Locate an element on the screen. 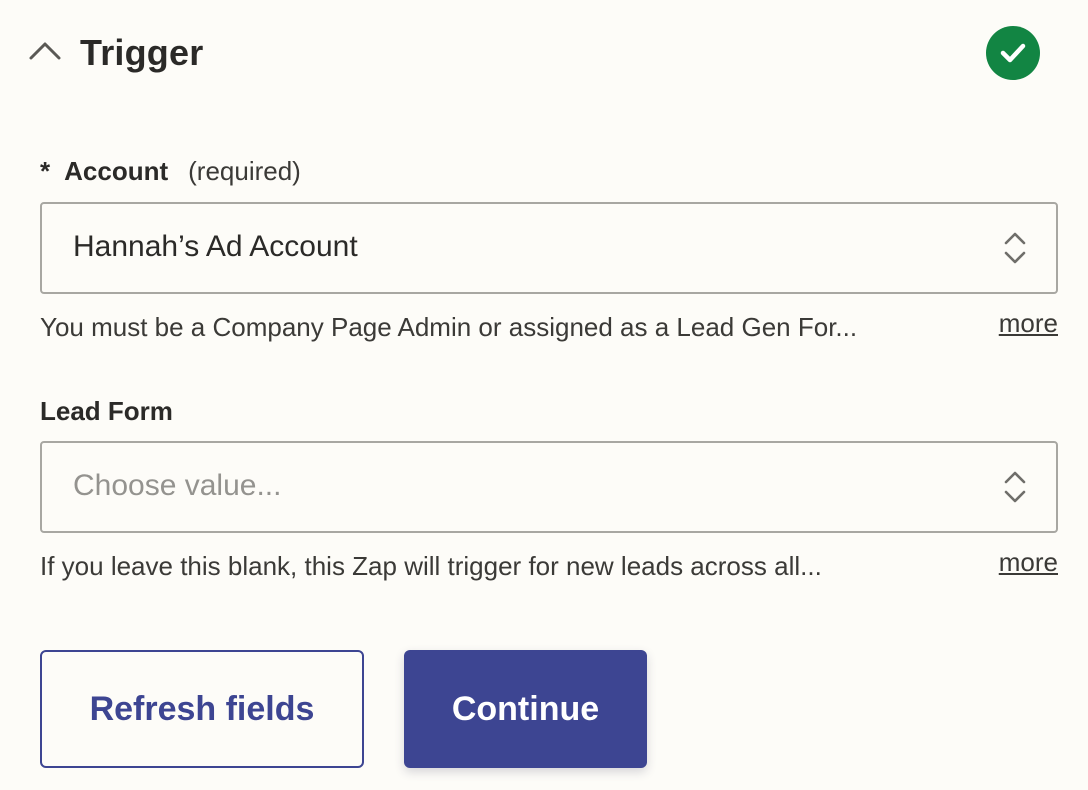 The width and height of the screenshot is (1088, 790). check-circle-icon is located at coordinates (1013, 53).